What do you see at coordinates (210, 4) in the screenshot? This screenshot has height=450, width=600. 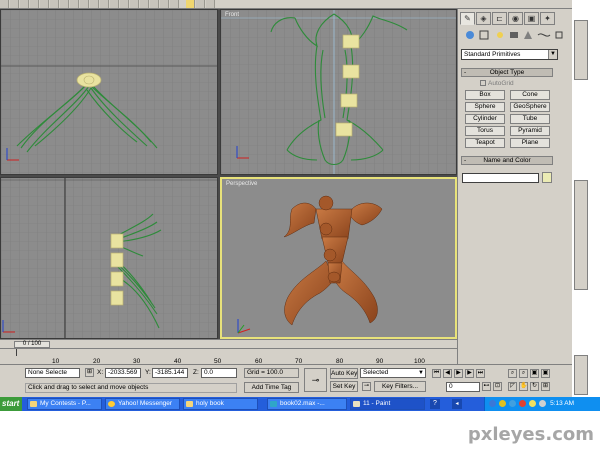 I see `scale-icon` at bounding box center [210, 4].